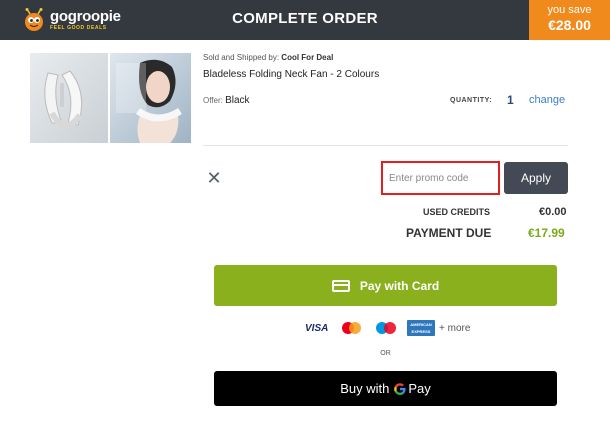 The width and height of the screenshot is (610, 422). What do you see at coordinates (399, 285) in the screenshot?
I see `pay-with-card-label: Pay with Card` at bounding box center [399, 285].